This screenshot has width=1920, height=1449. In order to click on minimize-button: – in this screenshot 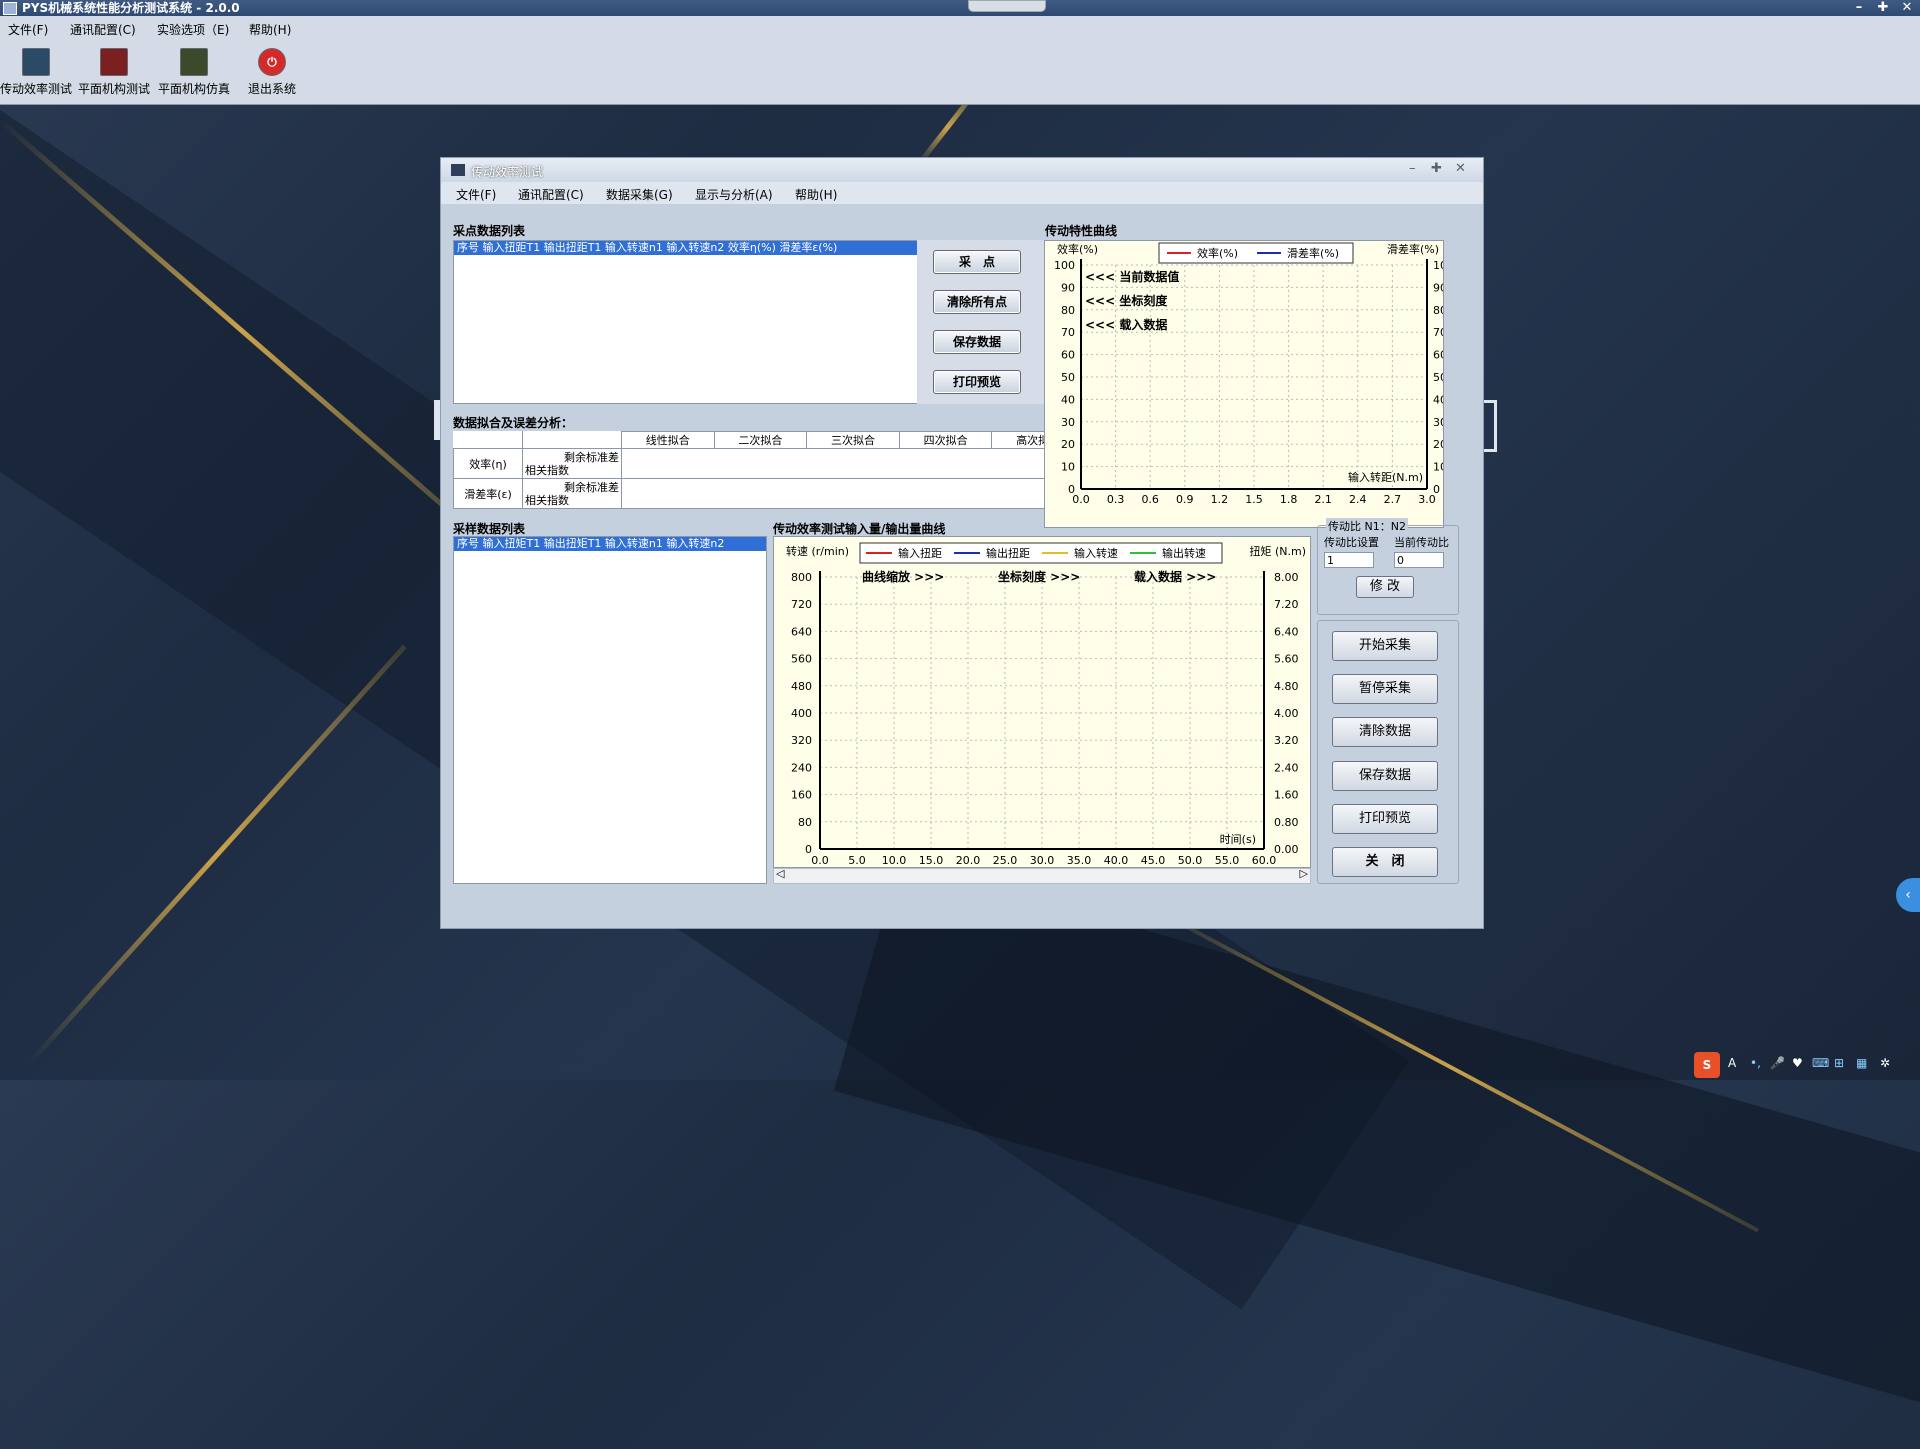, I will do `click(1859, 8)`.